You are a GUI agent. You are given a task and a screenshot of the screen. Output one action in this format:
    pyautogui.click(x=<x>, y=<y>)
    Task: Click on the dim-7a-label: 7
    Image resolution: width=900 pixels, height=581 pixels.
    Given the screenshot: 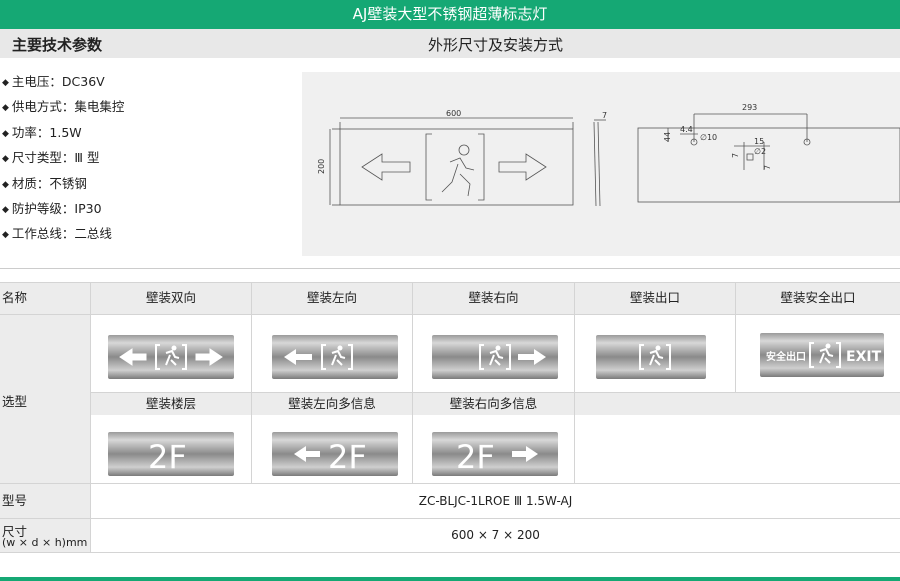 What is the action you would take?
    pyautogui.click(x=735, y=155)
    